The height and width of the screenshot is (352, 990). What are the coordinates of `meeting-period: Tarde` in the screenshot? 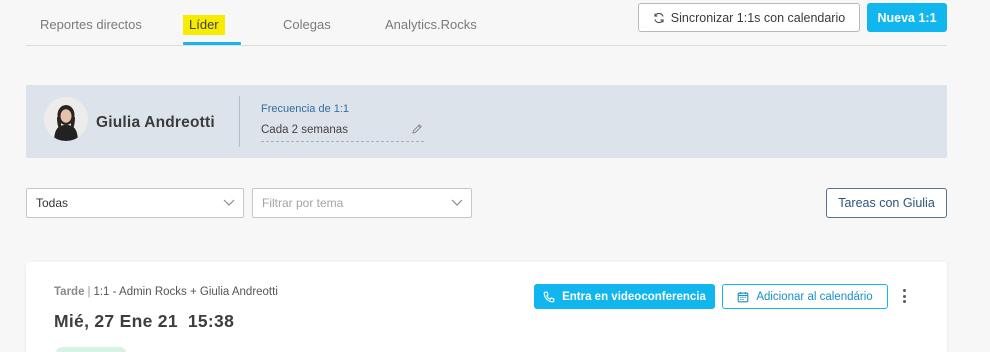 It's located at (69, 292).